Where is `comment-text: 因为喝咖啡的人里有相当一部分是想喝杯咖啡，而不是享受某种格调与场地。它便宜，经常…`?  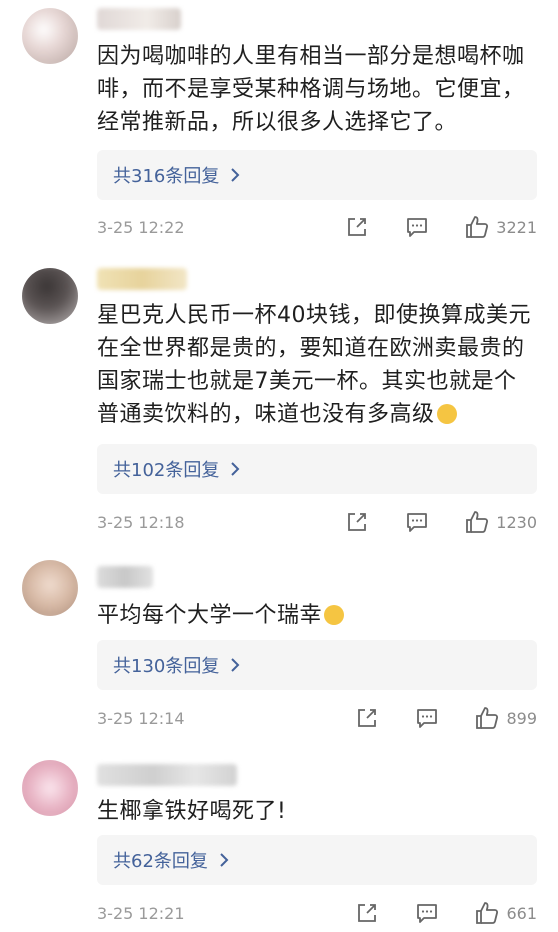
comment-text: 因为喝咖啡的人里有相当一部分是想喝杯咖啡，而不是享受某种格调与场地。它便宜，经常… is located at coordinates (311, 89).